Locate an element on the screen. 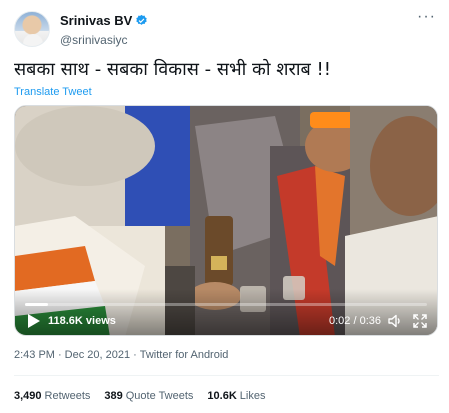  video-views: 118.6K views is located at coordinates (82, 321).